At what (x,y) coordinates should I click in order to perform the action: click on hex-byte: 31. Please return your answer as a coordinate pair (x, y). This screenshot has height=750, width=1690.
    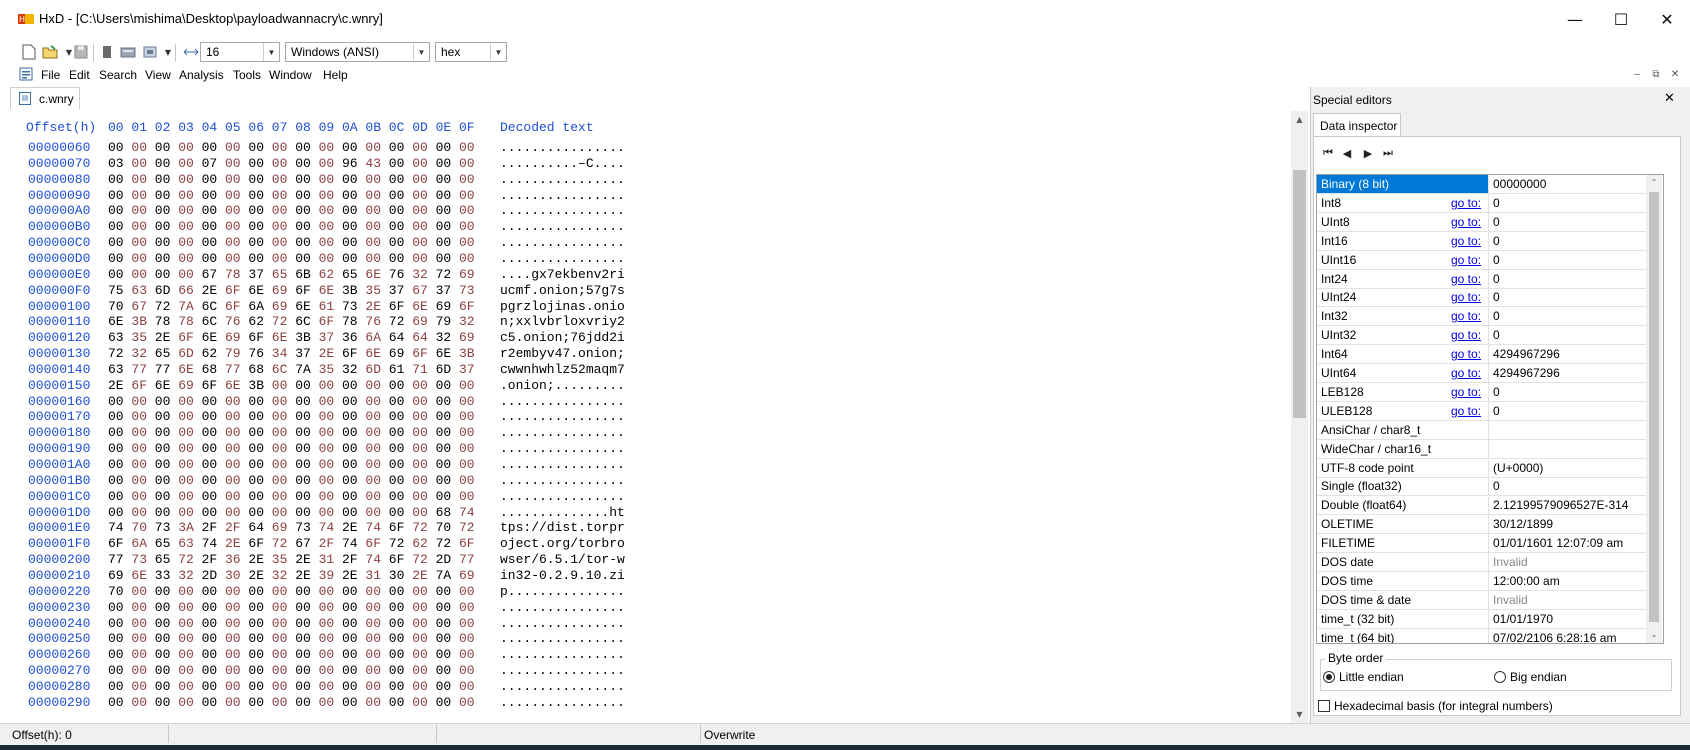
    Looking at the image, I should click on (376, 575).